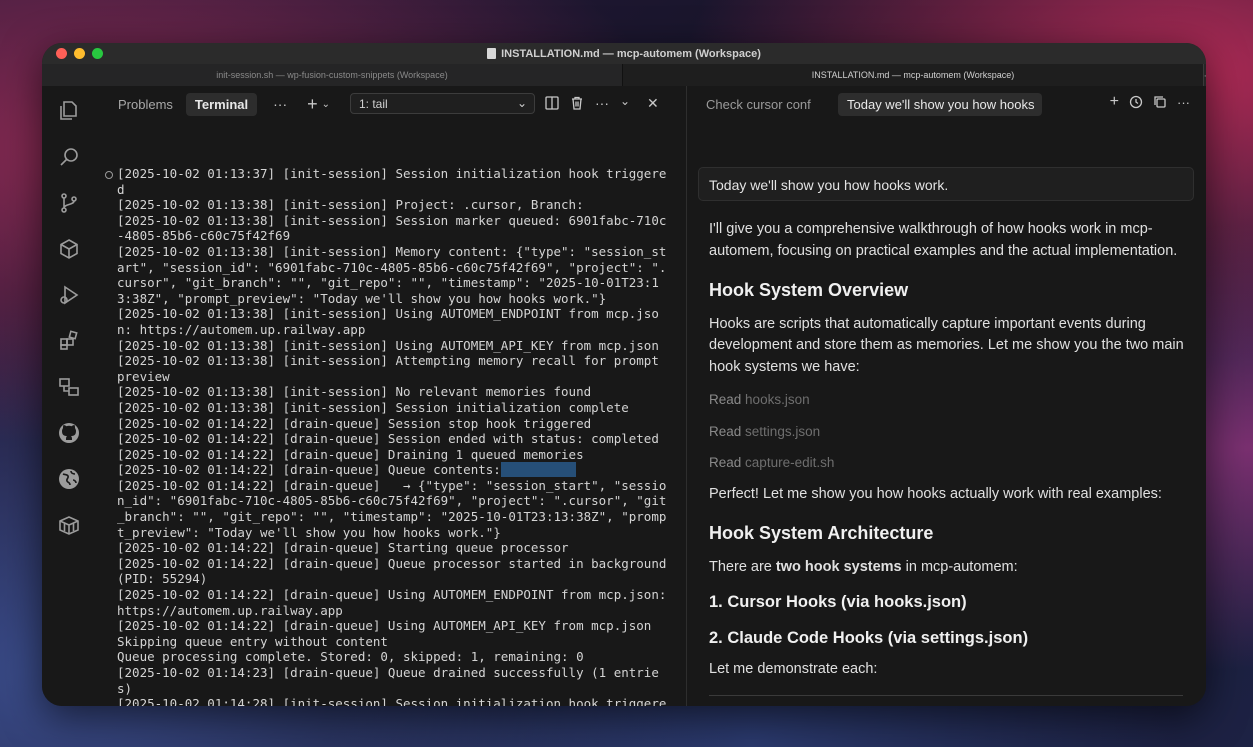  Describe the element at coordinates (61, 53) in the screenshot. I see `close-window-button` at that location.